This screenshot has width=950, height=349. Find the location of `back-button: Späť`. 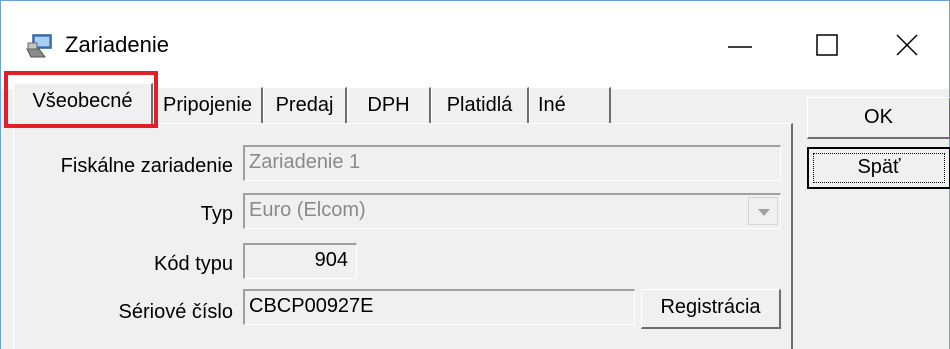

back-button: Späť is located at coordinates (878, 168).